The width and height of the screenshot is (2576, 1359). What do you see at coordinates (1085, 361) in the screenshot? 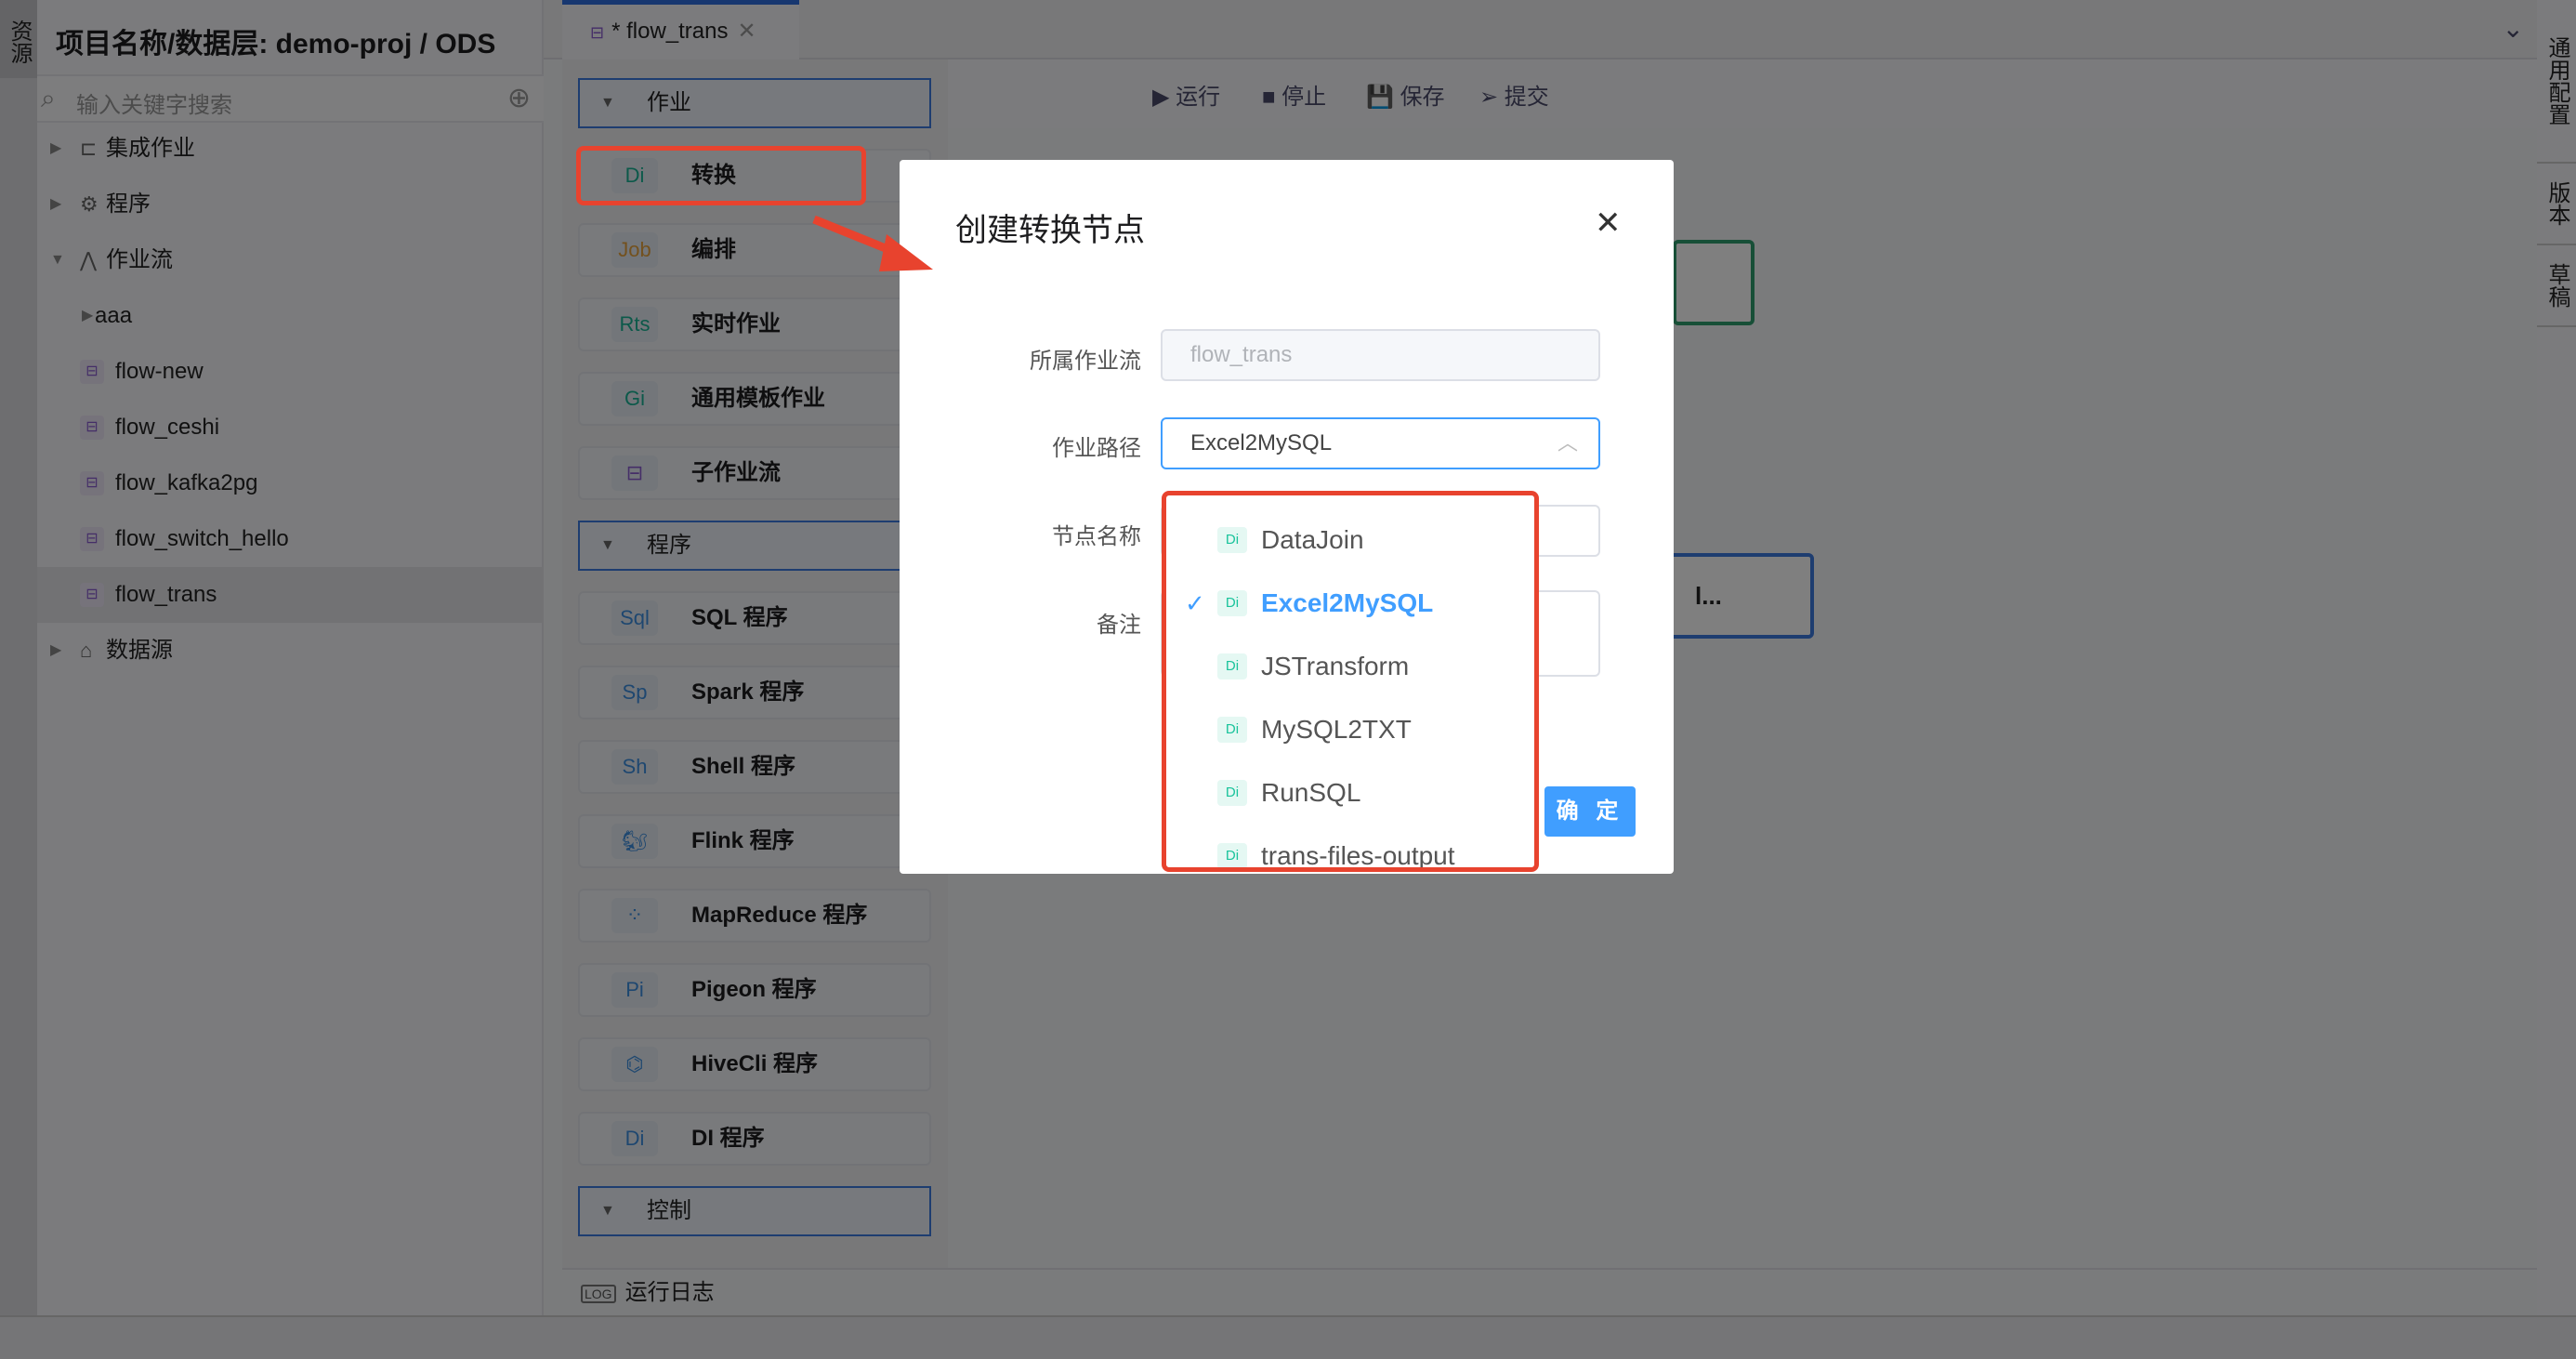
I see `workflow-label: 所属作业流` at bounding box center [1085, 361].